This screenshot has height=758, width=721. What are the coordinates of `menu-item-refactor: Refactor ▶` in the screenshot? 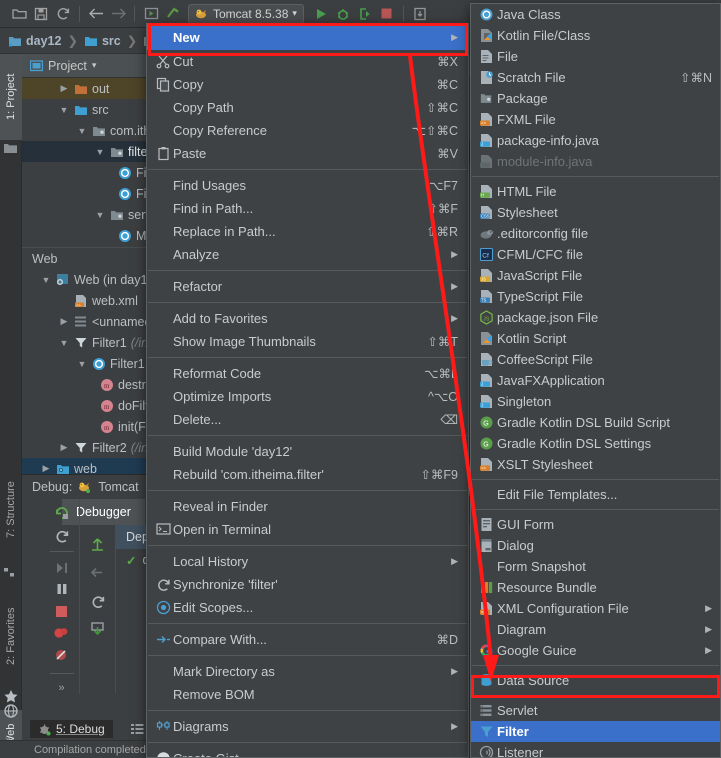 It's located at (307, 286).